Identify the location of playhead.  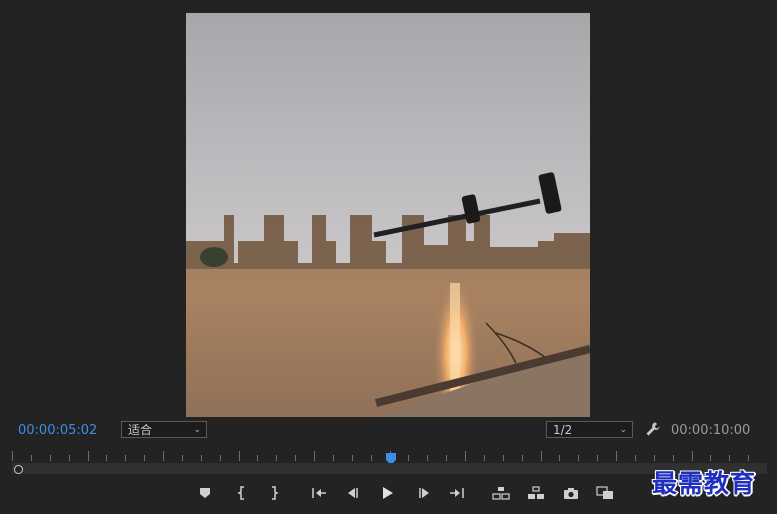
(391, 457).